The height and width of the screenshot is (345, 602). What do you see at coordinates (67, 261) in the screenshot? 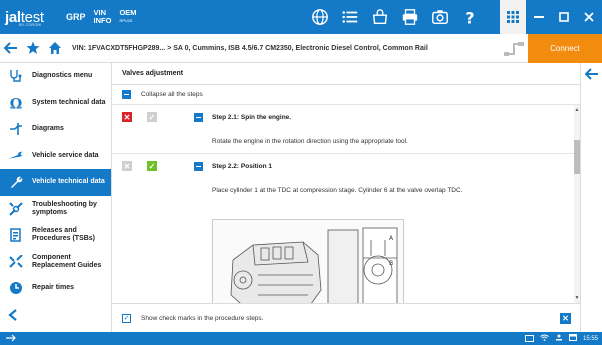
I see `sidebar-item-label: Component Replacement Guides` at bounding box center [67, 261].